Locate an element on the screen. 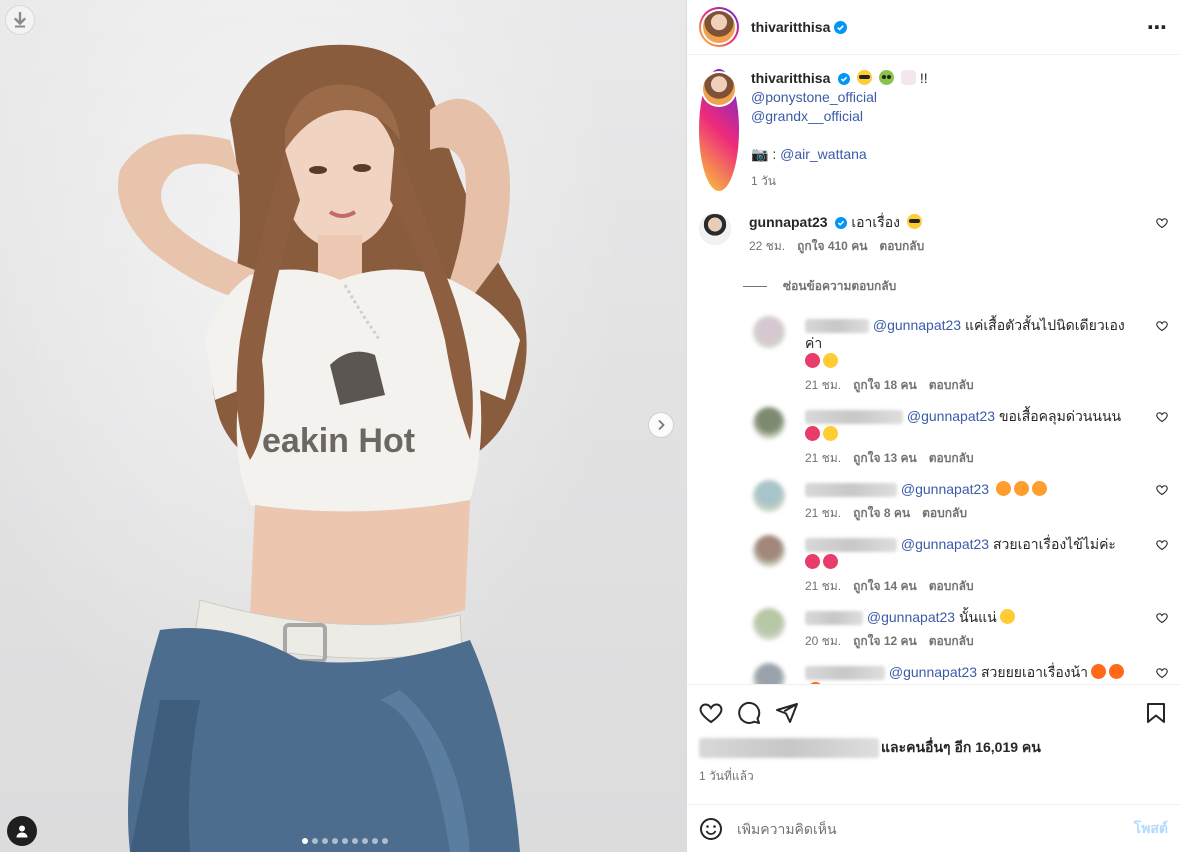 The height and width of the screenshot is (852, 1180). reply-likes: ถูกใจ 14 คน is located at coordinates (885, 586).